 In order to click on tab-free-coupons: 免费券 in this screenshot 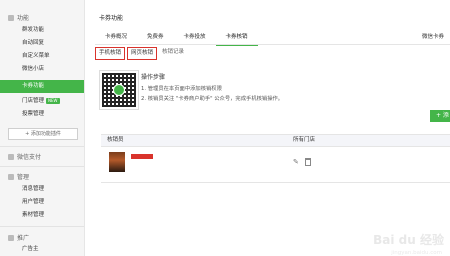, I will do `click(155, 37)`.